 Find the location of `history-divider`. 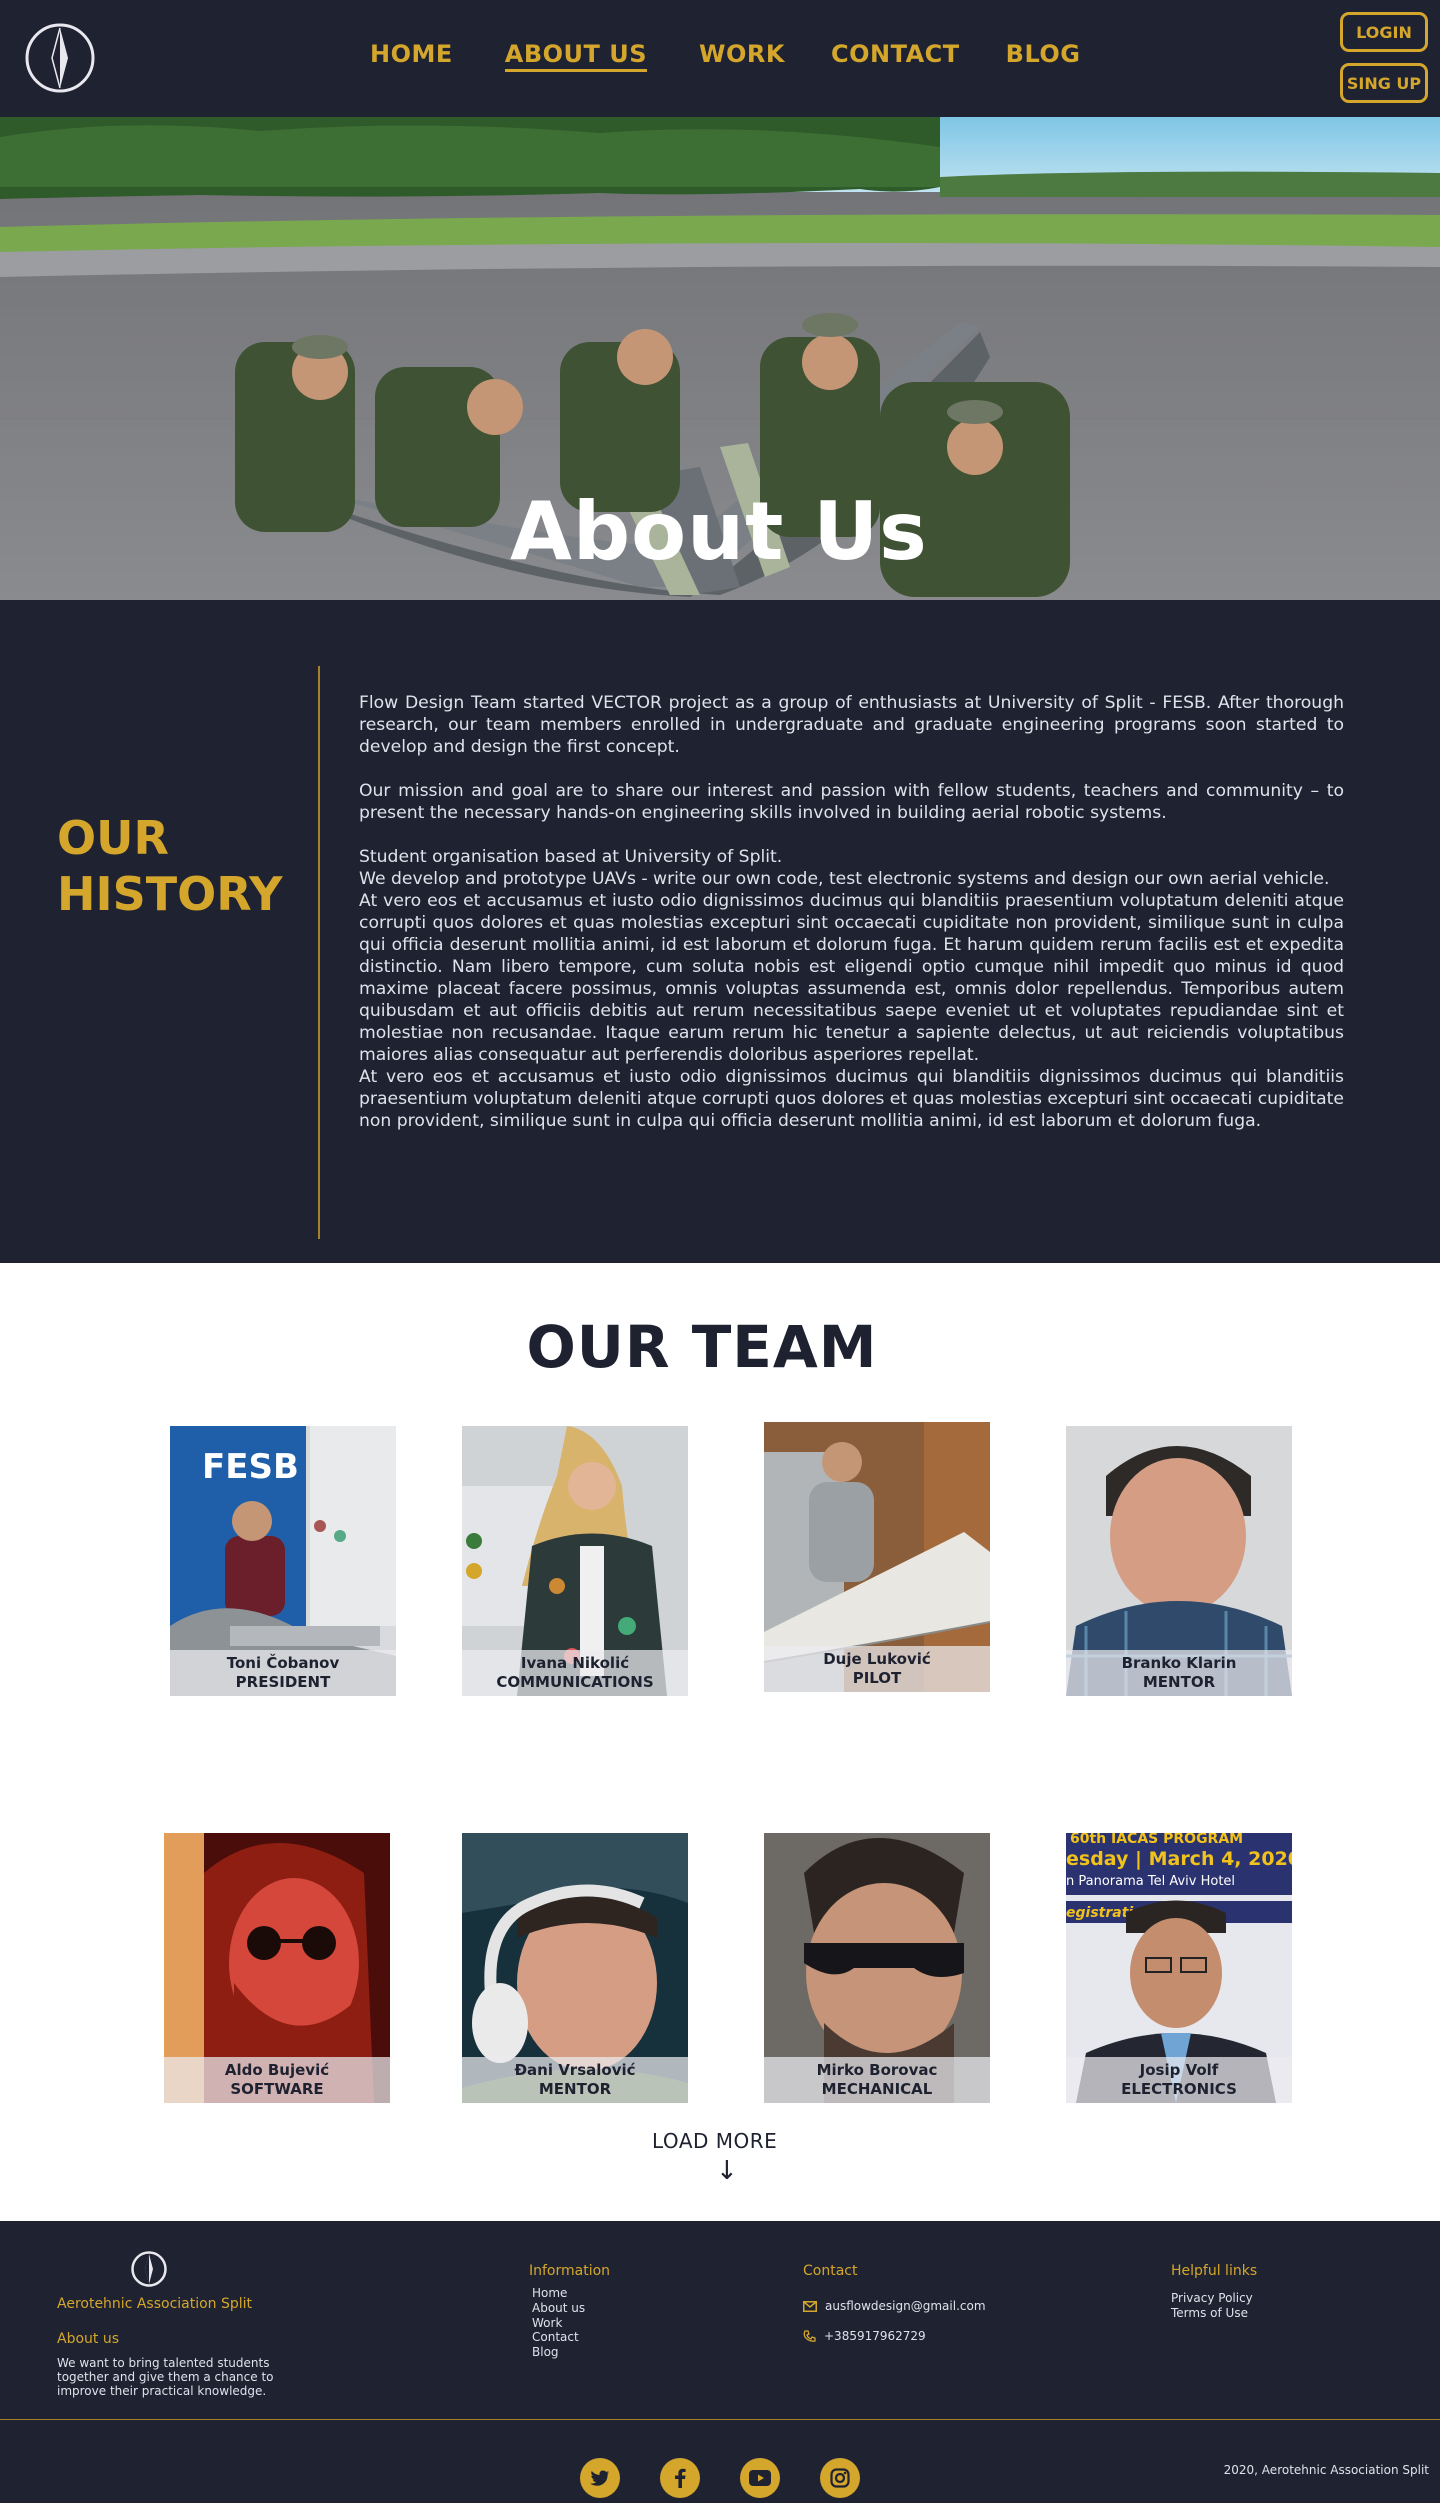

history-divider is located at coordinates (319, 952).